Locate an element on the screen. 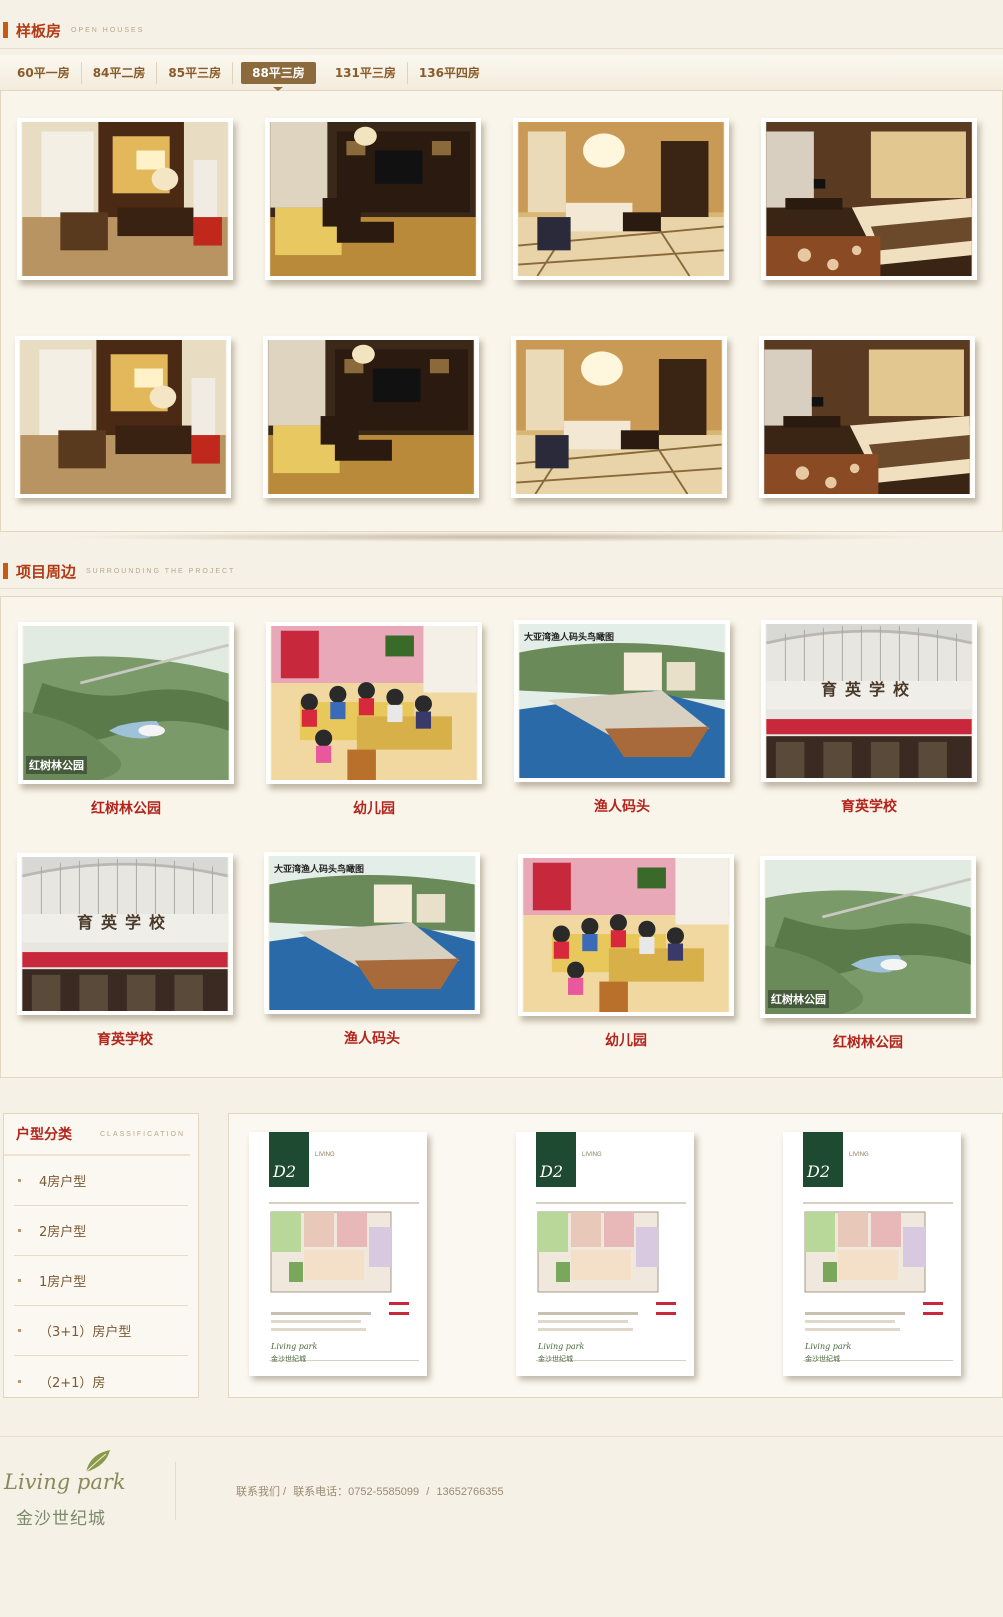  tab-136-four-room: 136平四房 is located at coordinates (449, 73).